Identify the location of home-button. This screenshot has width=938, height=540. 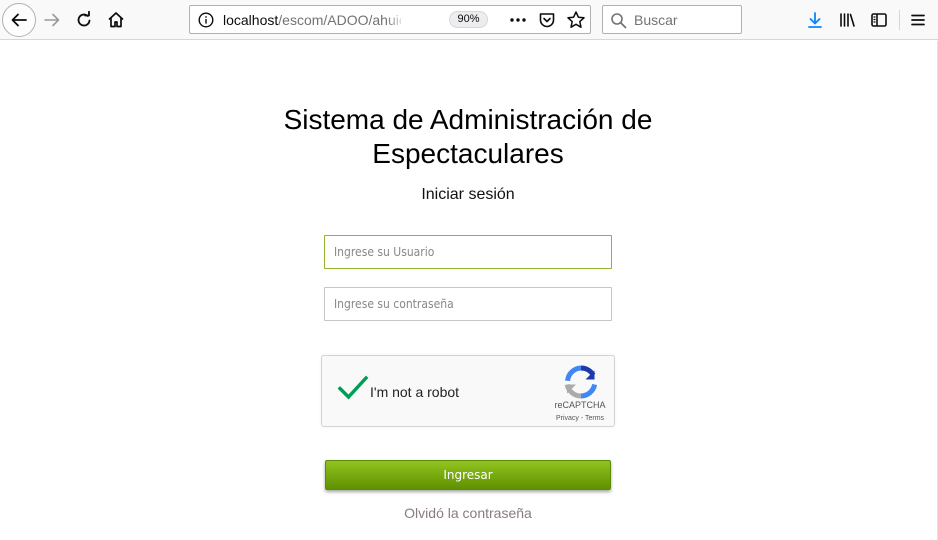
(116, 20).